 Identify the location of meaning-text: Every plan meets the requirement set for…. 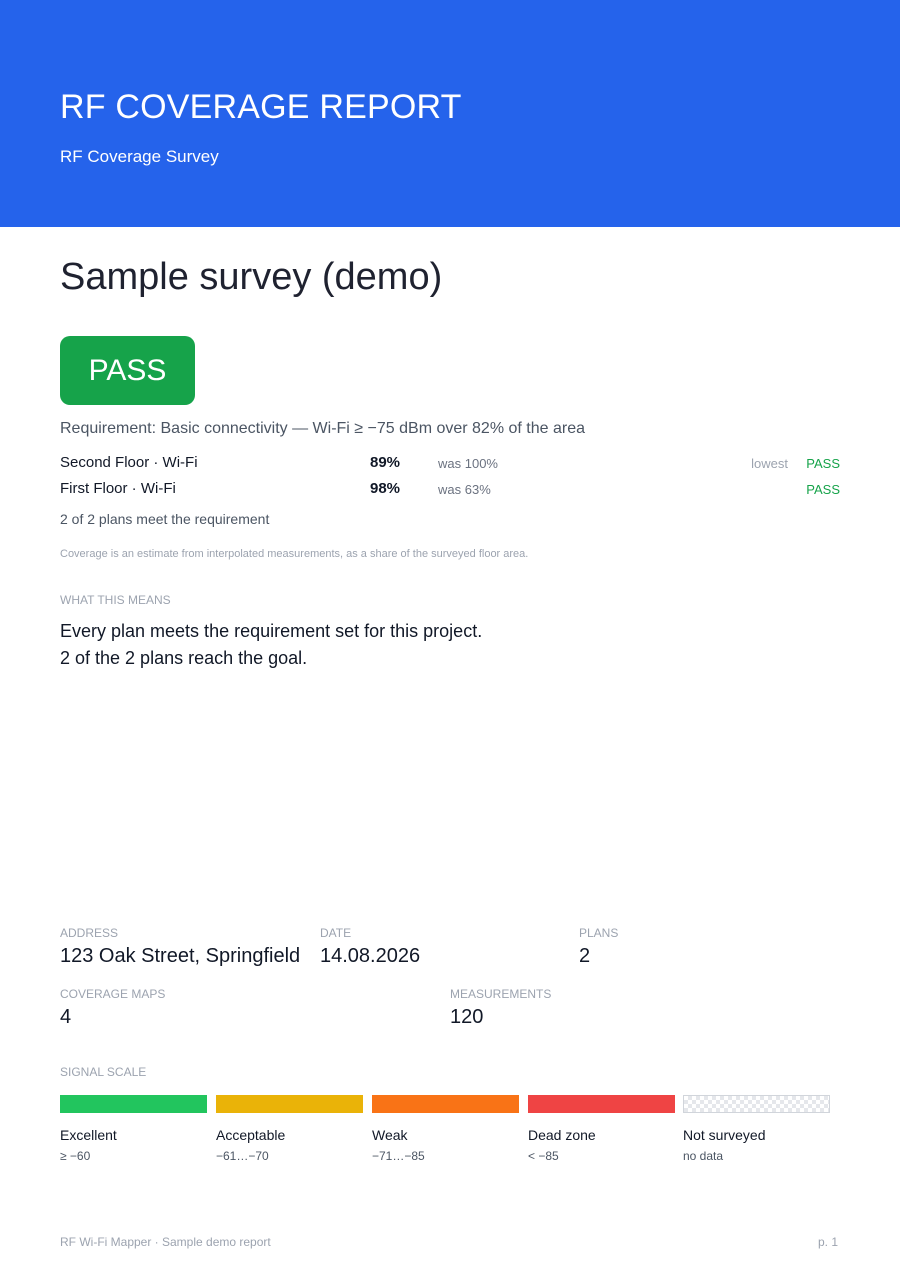
(271, 645).